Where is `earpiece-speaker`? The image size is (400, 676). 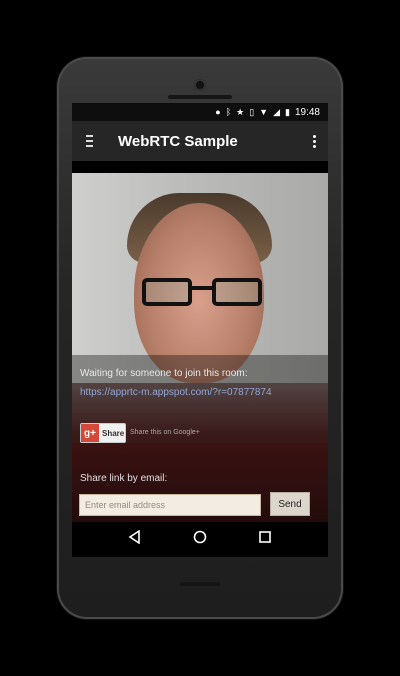 earpiece-speaker is located at coordinates (200, 97).